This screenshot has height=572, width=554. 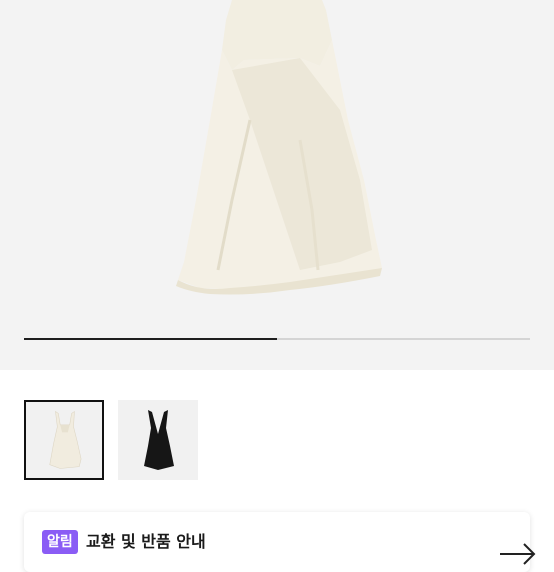 I want to click on gallery-progress-bar, so click(x=277, y=339).